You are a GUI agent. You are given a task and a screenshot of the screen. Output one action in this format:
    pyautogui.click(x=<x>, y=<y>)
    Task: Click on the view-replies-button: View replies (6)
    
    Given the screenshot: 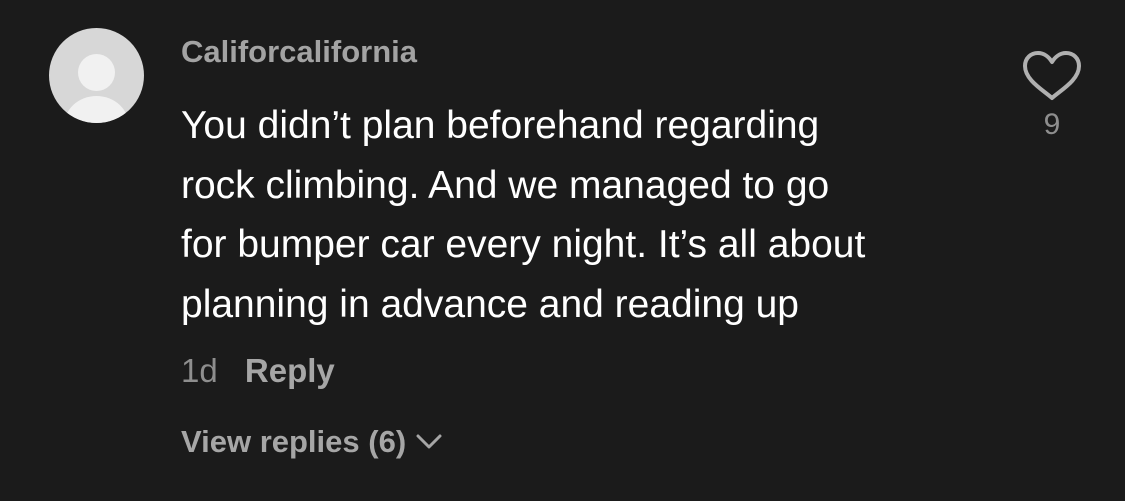 What is the action you would take?
    pyautogui.click(x=311, y=442)
    